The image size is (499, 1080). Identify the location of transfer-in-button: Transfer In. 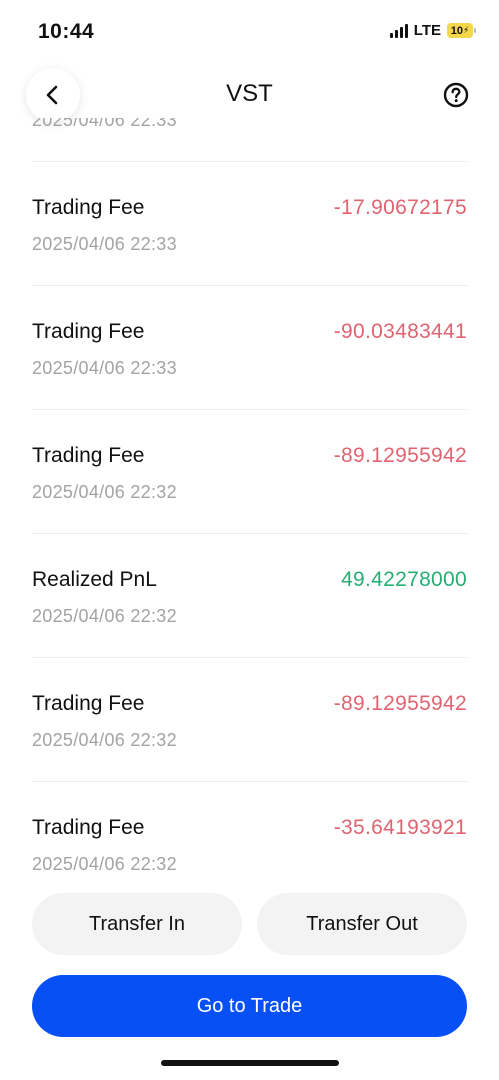
(137, 924).